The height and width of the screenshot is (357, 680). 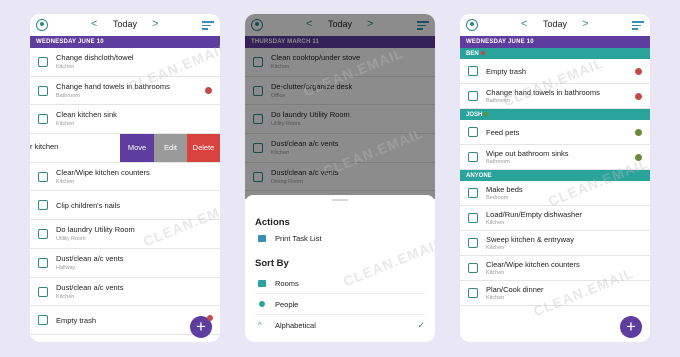 What do you see at coordinates (340, 283) in the screenshot?
I see `sort-option-rooms: Rooms` at bounding box center [340, 283].